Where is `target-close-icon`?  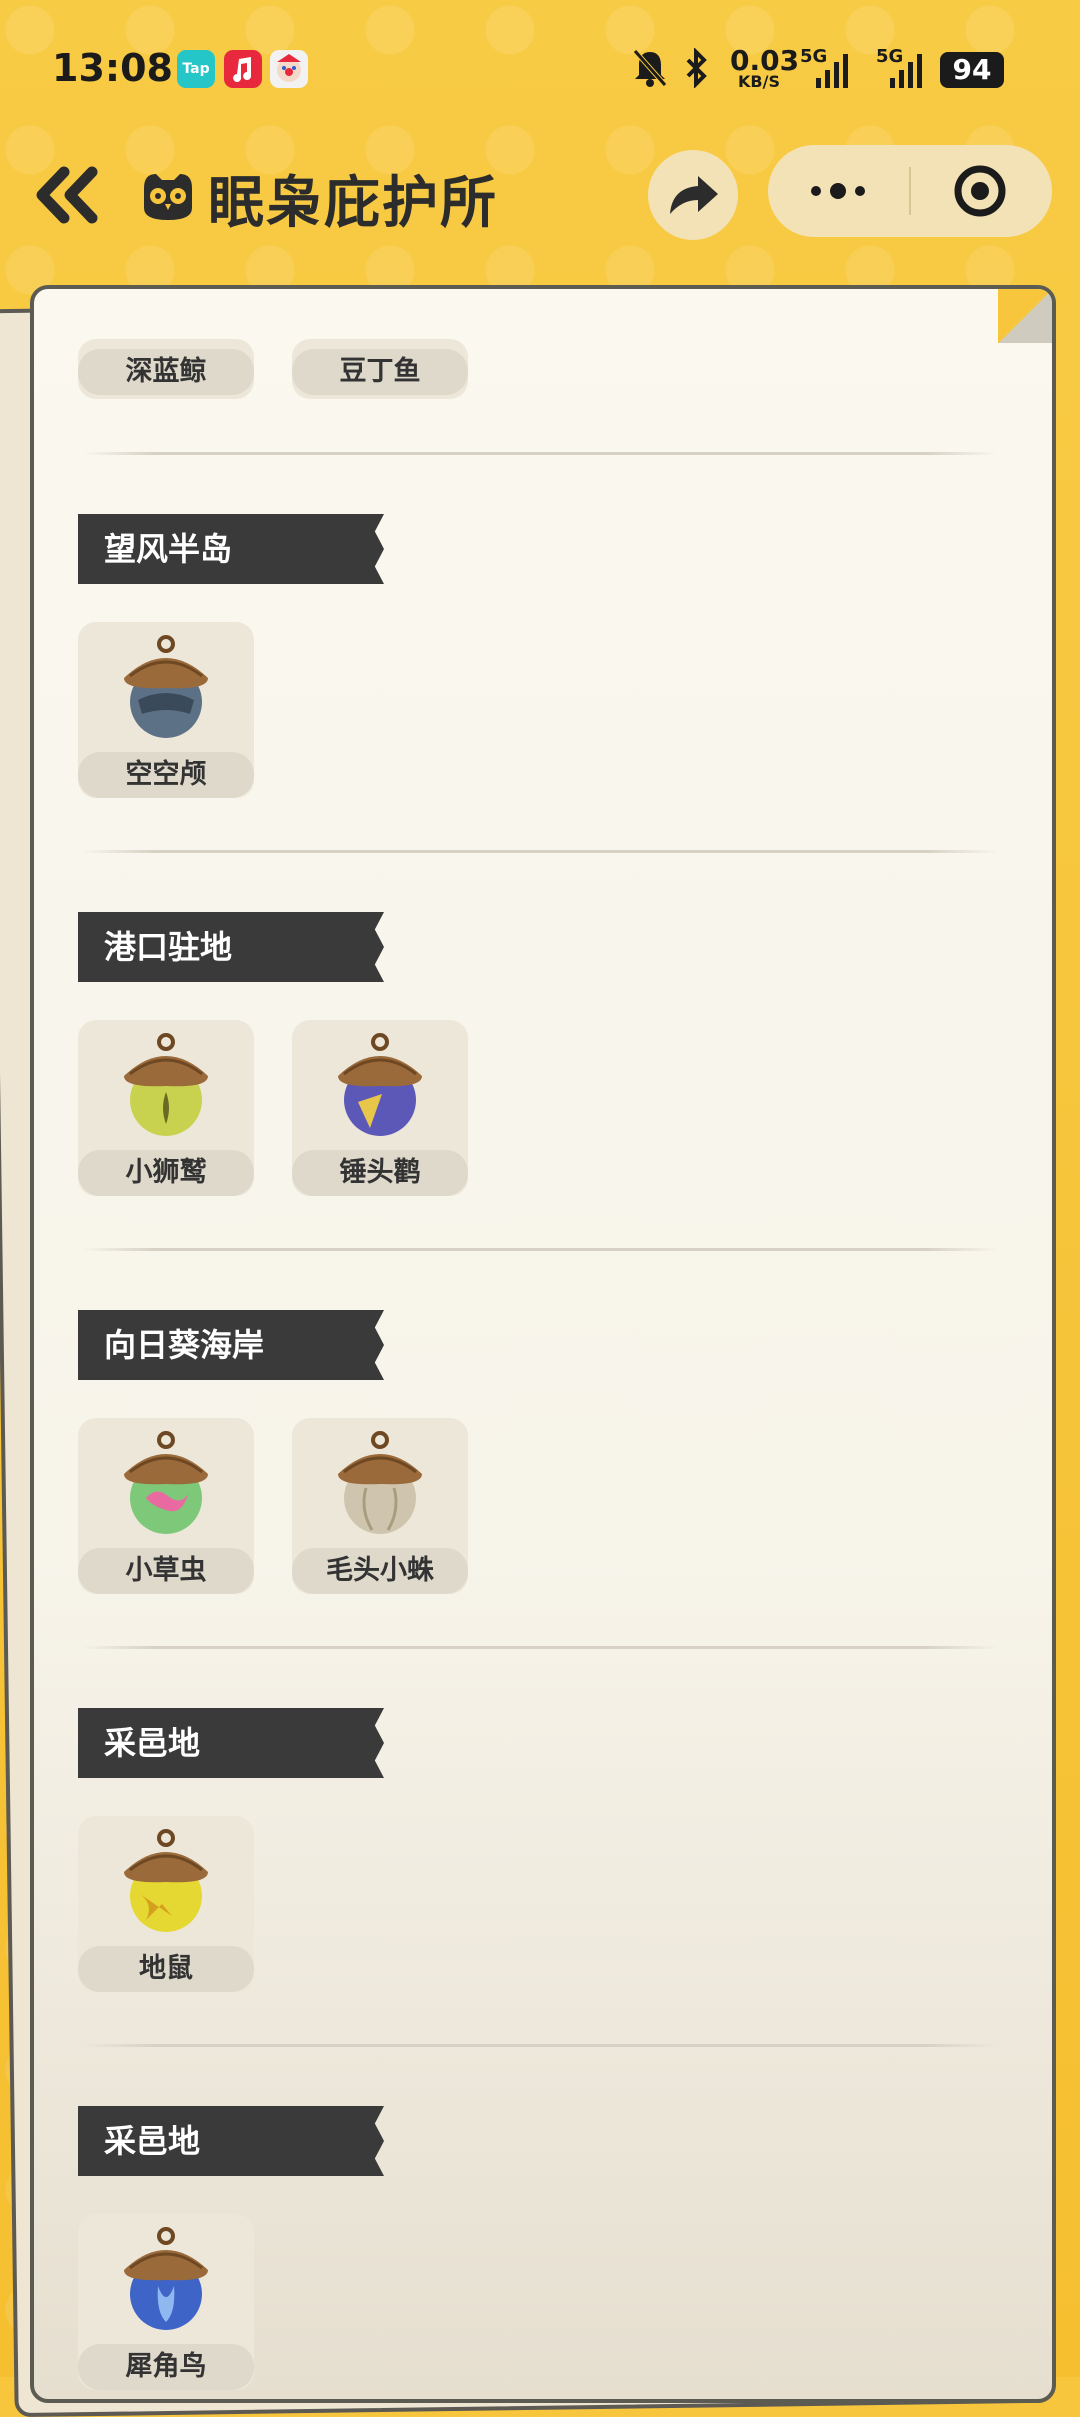
target-close-icon is located at coordinates (980, 191).